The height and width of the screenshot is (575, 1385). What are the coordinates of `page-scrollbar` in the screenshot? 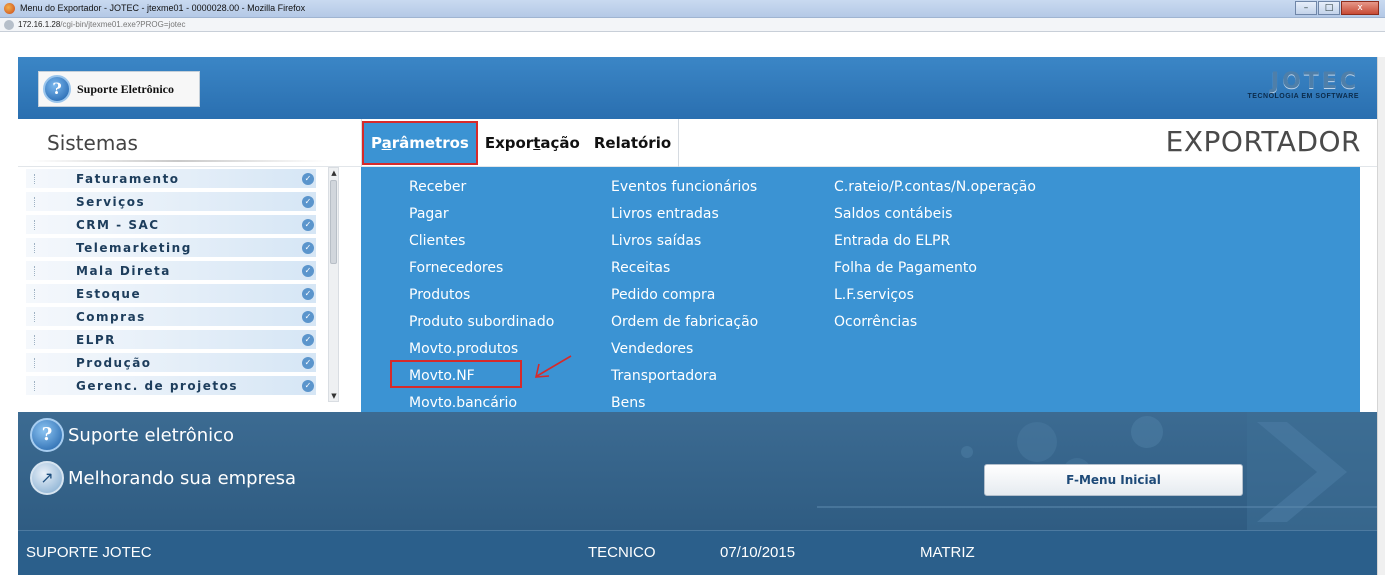 It's located at (1381, 316).